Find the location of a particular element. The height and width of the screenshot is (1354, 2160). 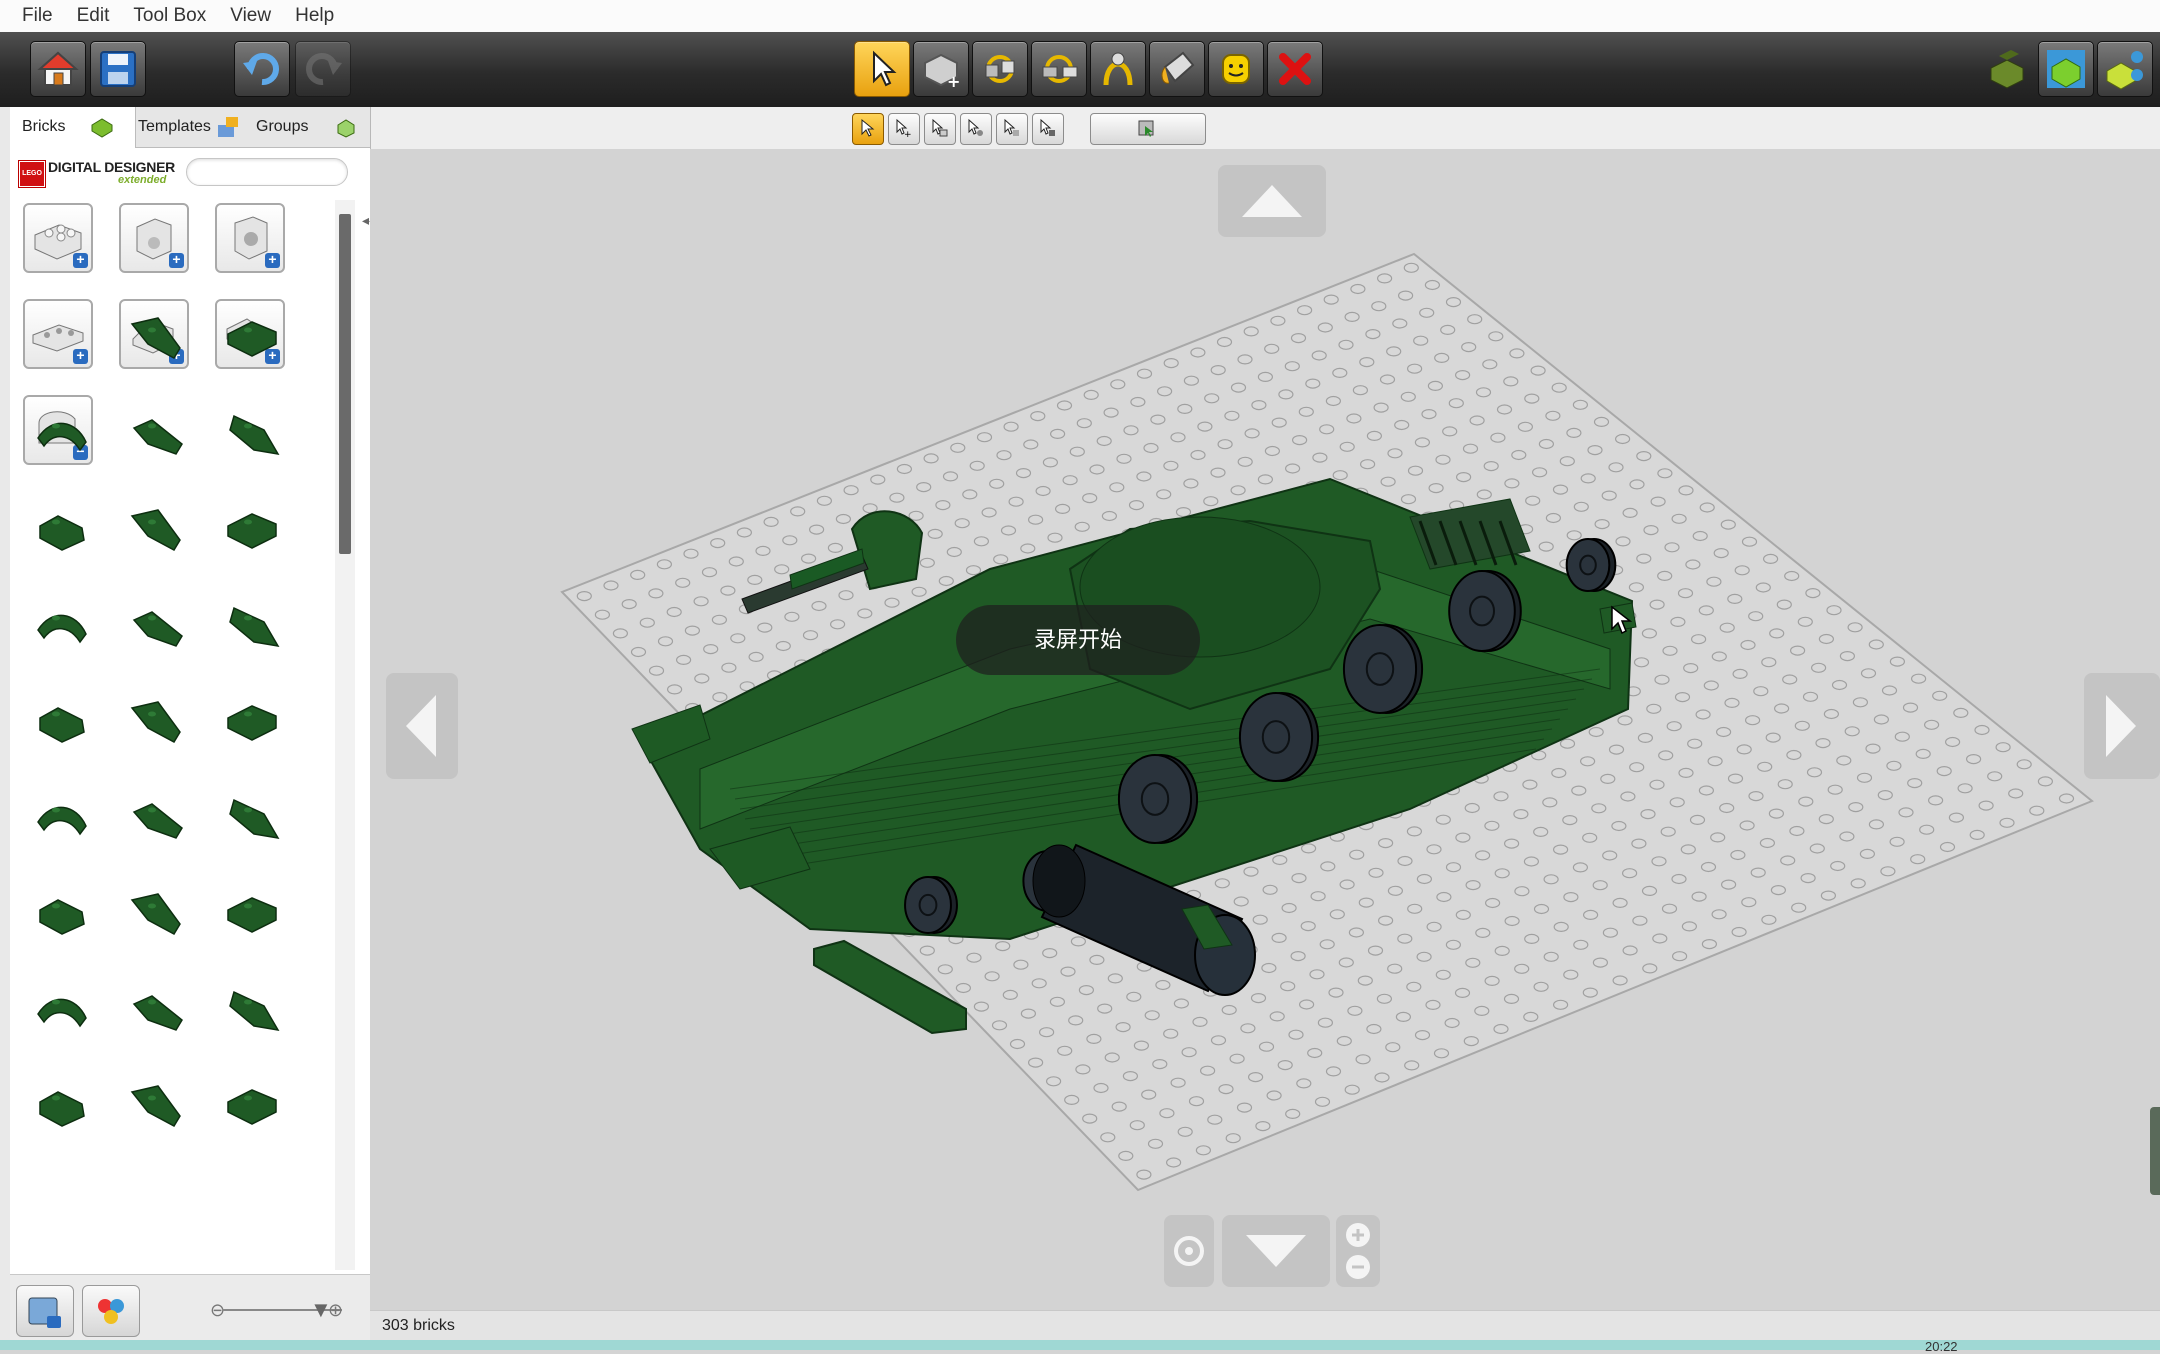

select-same-color-button is located at coordinates (976, 129).